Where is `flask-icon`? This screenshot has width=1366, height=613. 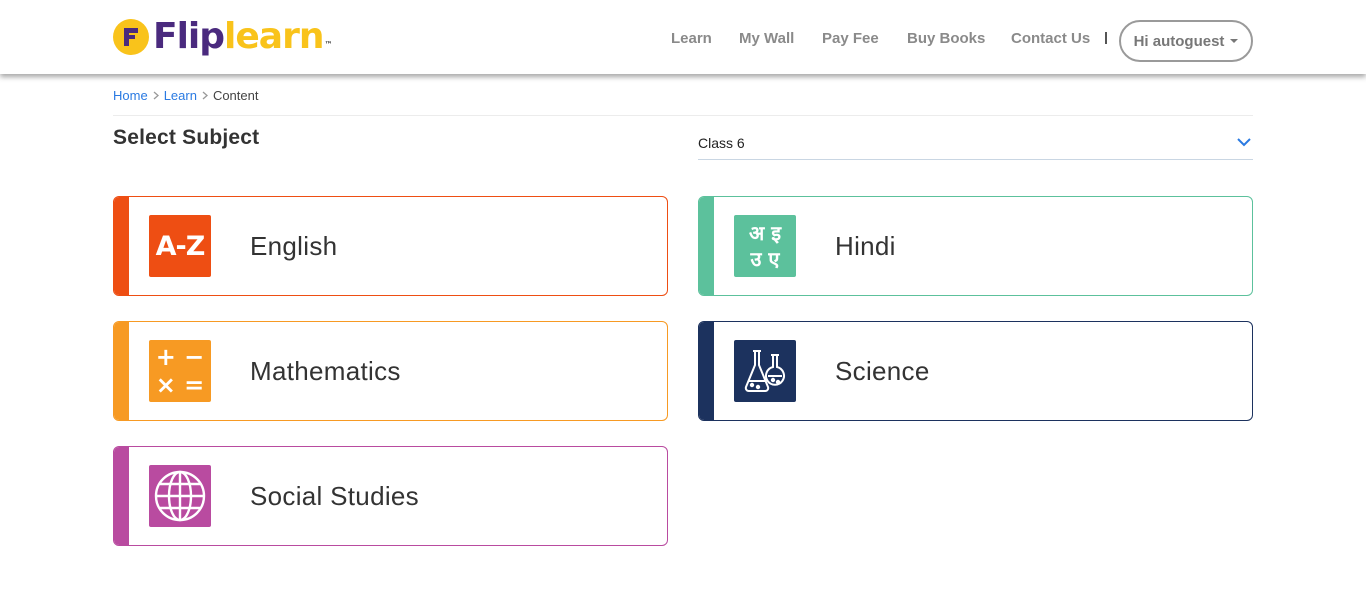 flask-icon is located at coordinates (765, 371).